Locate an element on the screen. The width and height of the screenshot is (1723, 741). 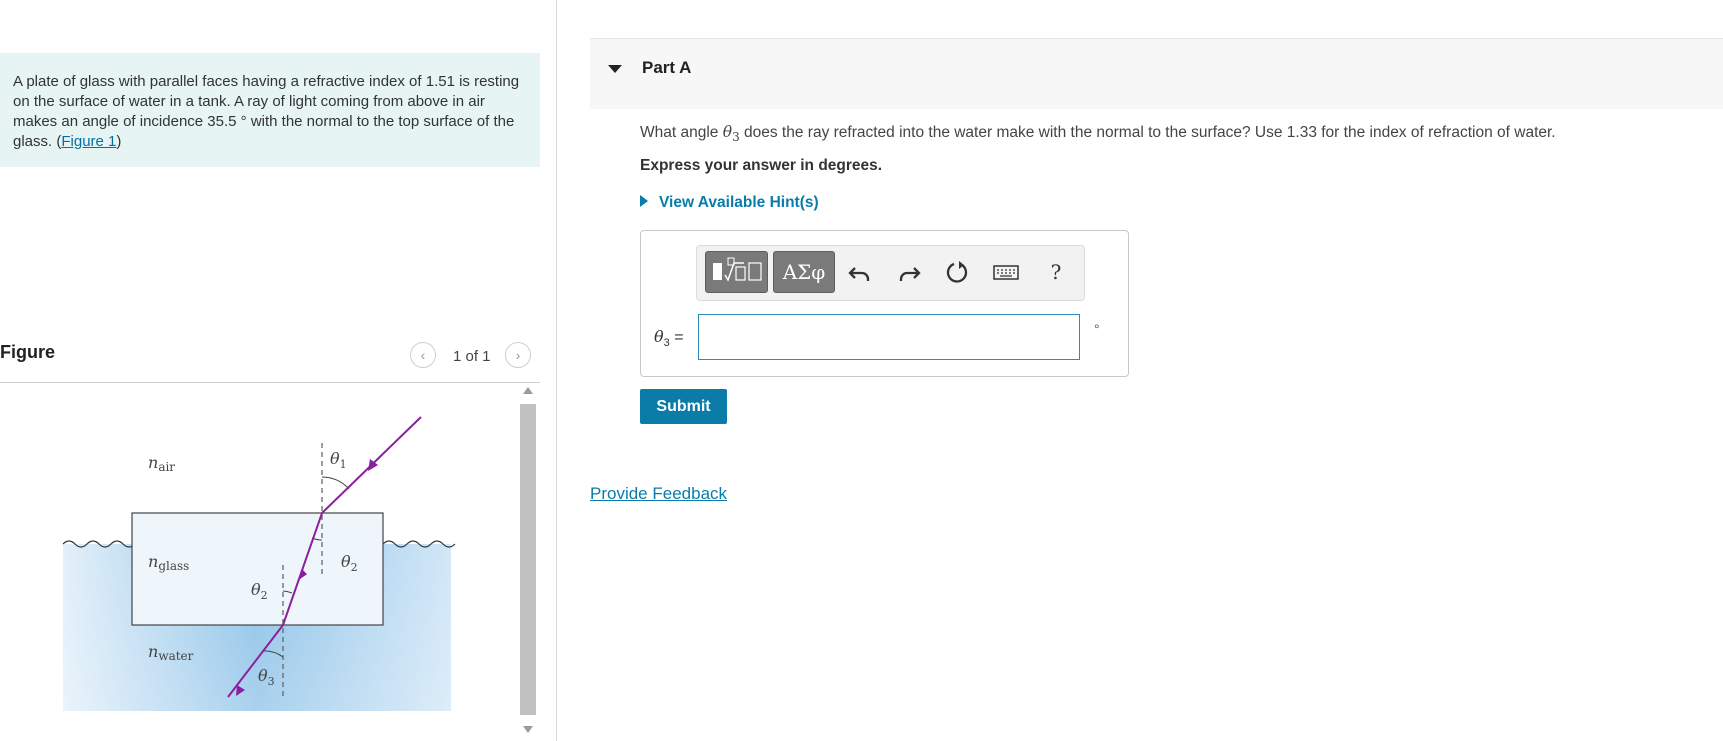
figure-scrollbar is located at coordinates (528, 563).